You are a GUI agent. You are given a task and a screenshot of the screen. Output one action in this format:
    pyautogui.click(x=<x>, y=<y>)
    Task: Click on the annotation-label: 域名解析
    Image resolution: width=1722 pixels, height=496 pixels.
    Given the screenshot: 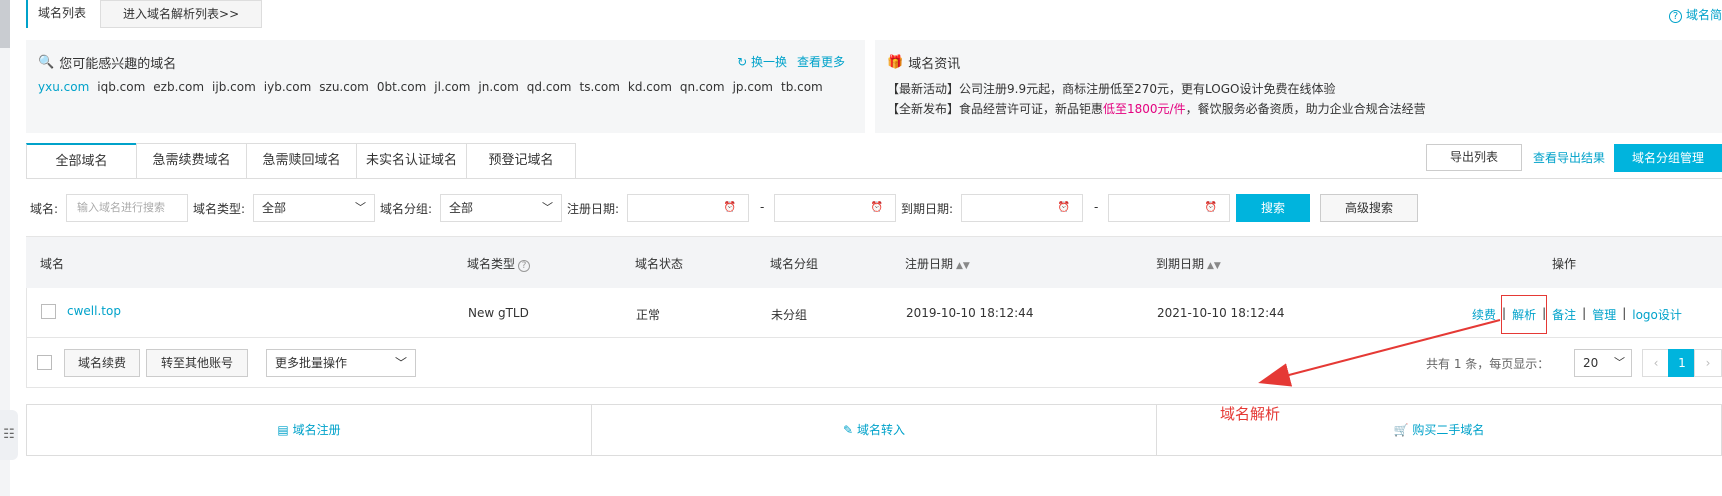 What is the action you would take?
    pyautogui.click(x=1250, y=414)
    